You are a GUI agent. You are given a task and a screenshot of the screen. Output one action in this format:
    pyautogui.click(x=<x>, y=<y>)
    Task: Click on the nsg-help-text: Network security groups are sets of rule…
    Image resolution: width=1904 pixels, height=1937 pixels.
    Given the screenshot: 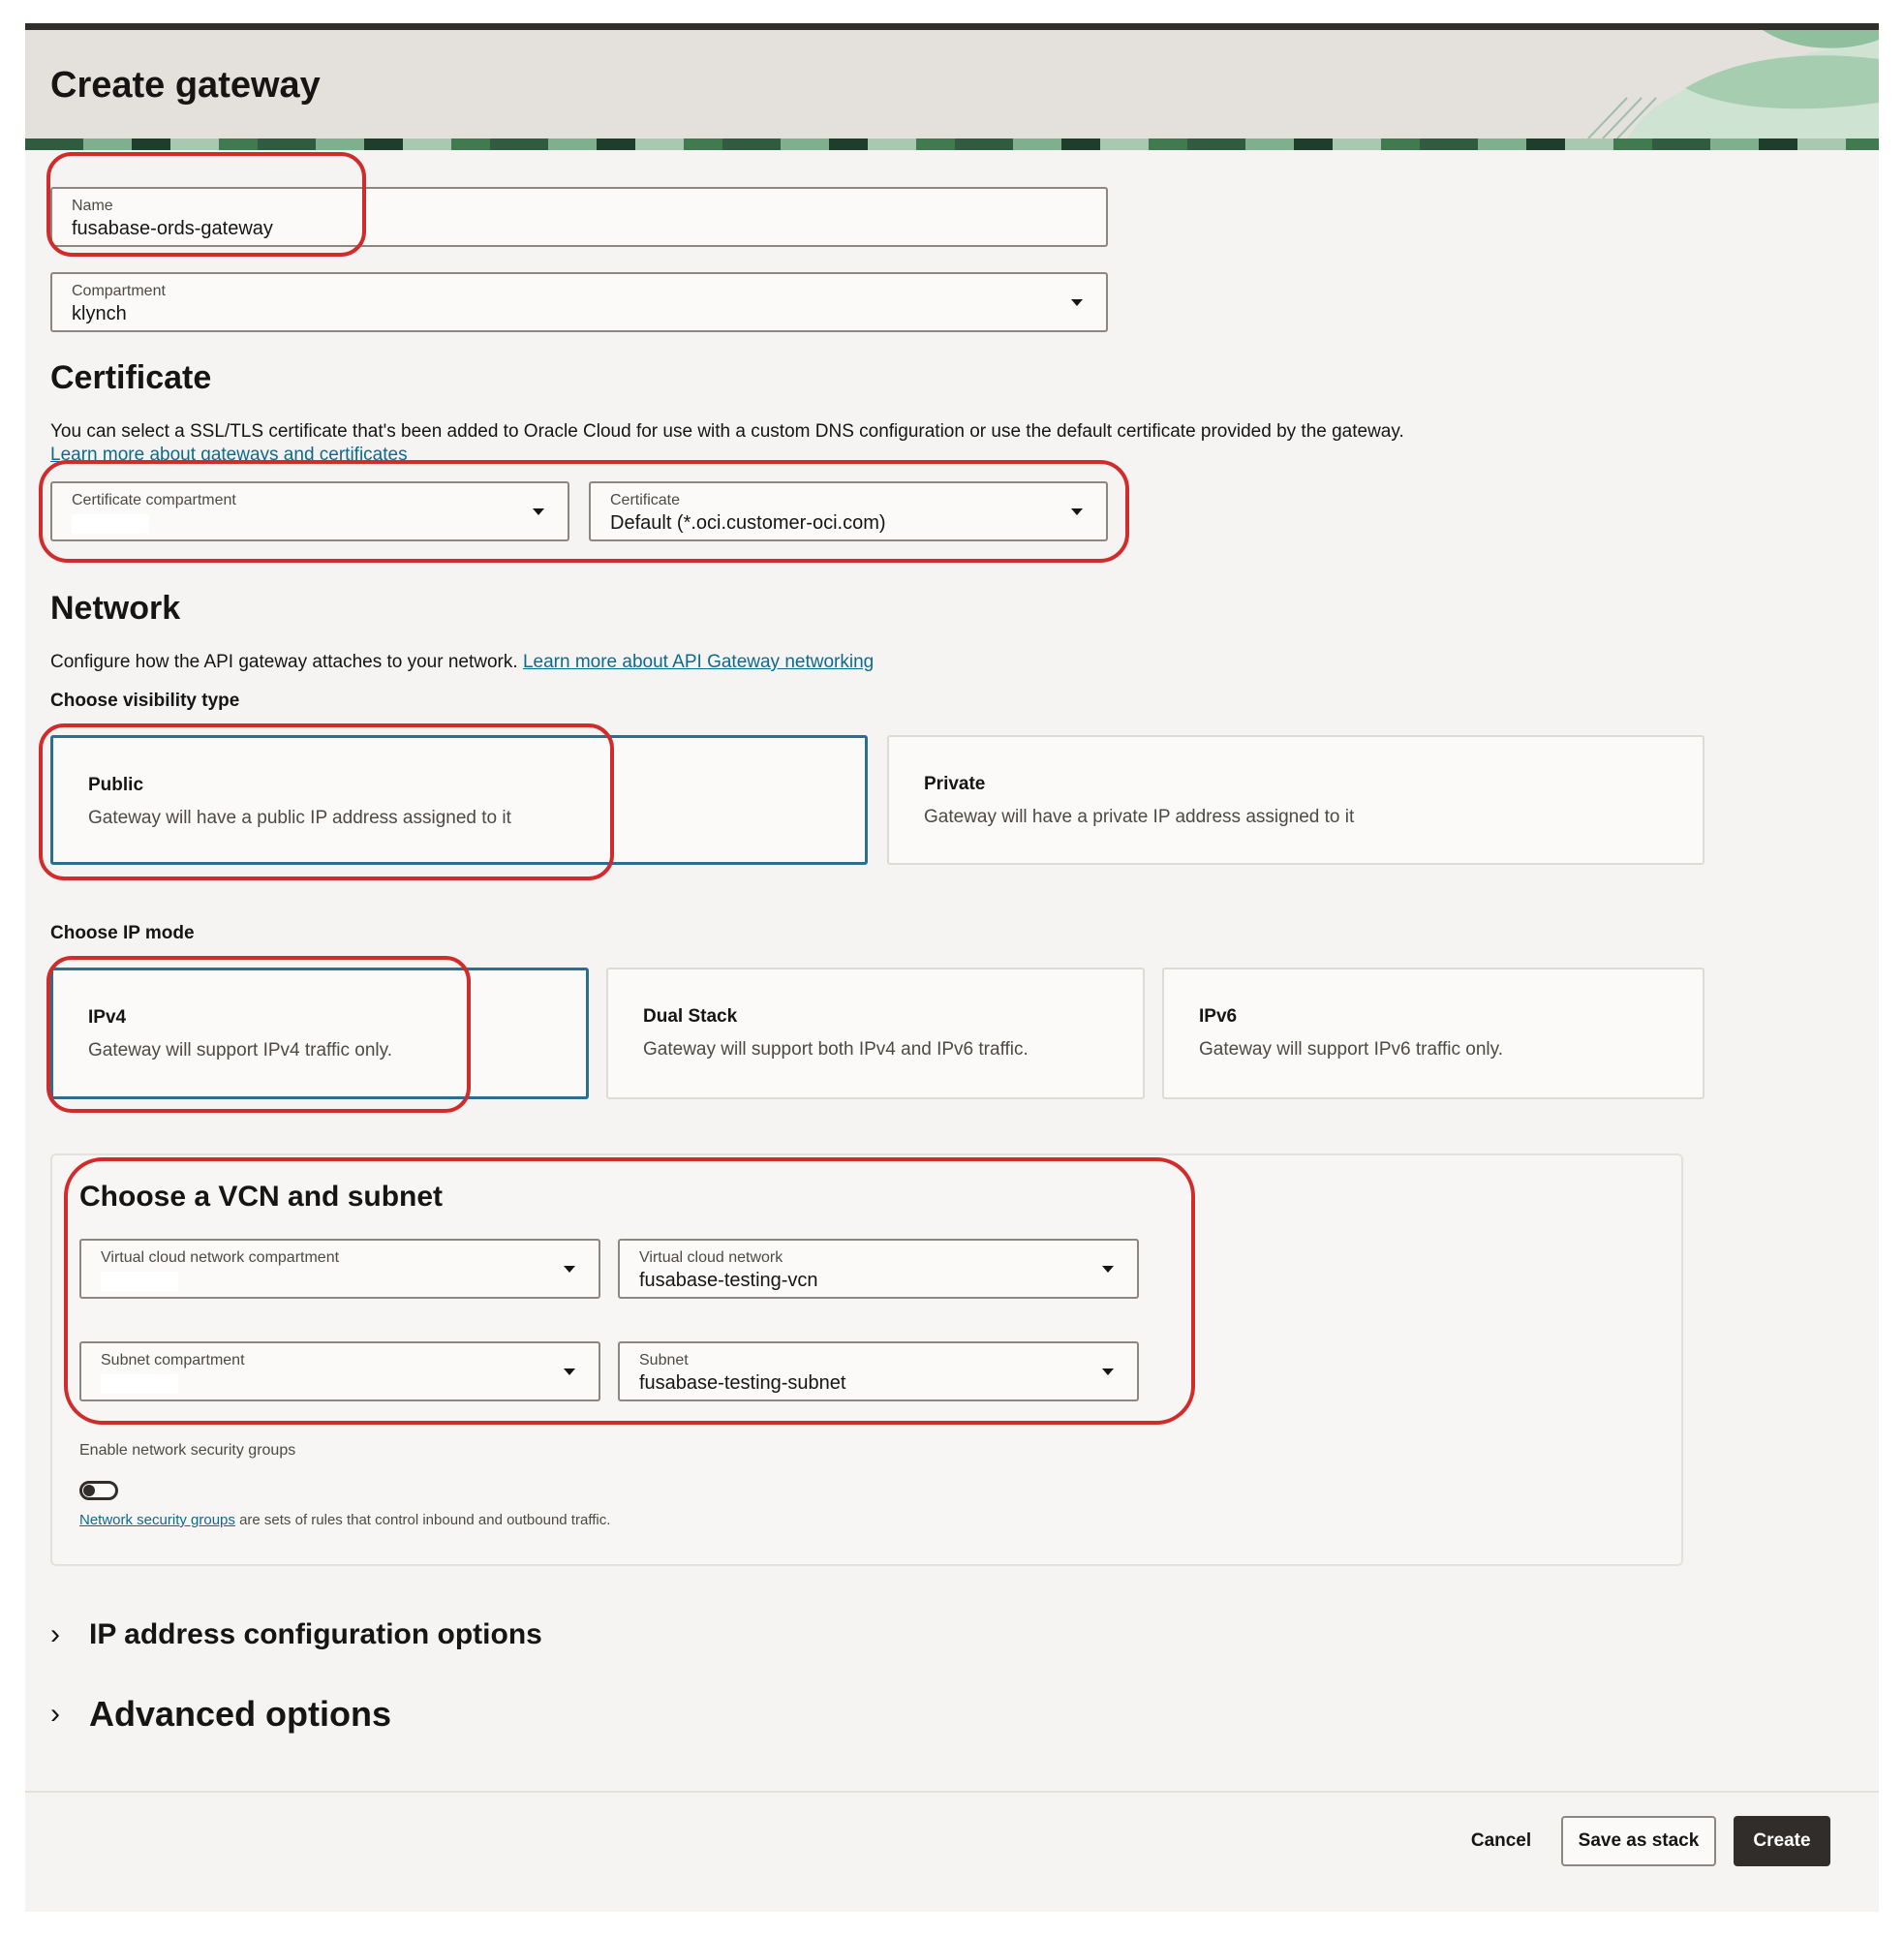 What is the action you would take?
    pyautogui.click(x=345, y=1520)
    